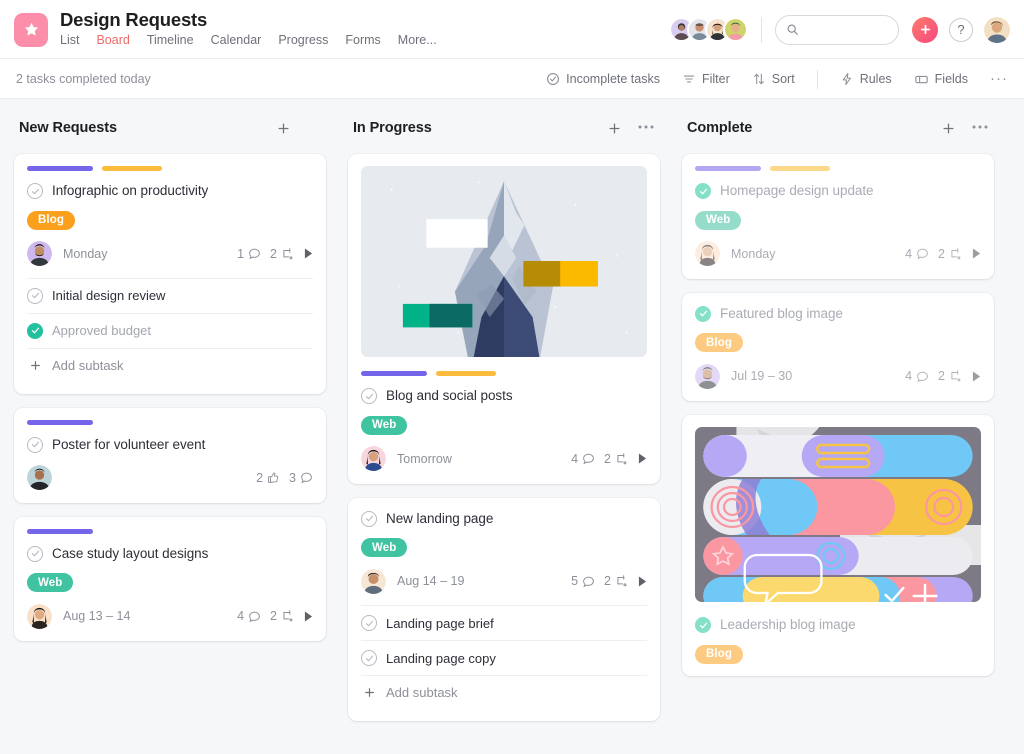  Describe the element at coordinates (838, 514) in the screenshot. I see `attachment-preview-abstract-illustration` at that location.